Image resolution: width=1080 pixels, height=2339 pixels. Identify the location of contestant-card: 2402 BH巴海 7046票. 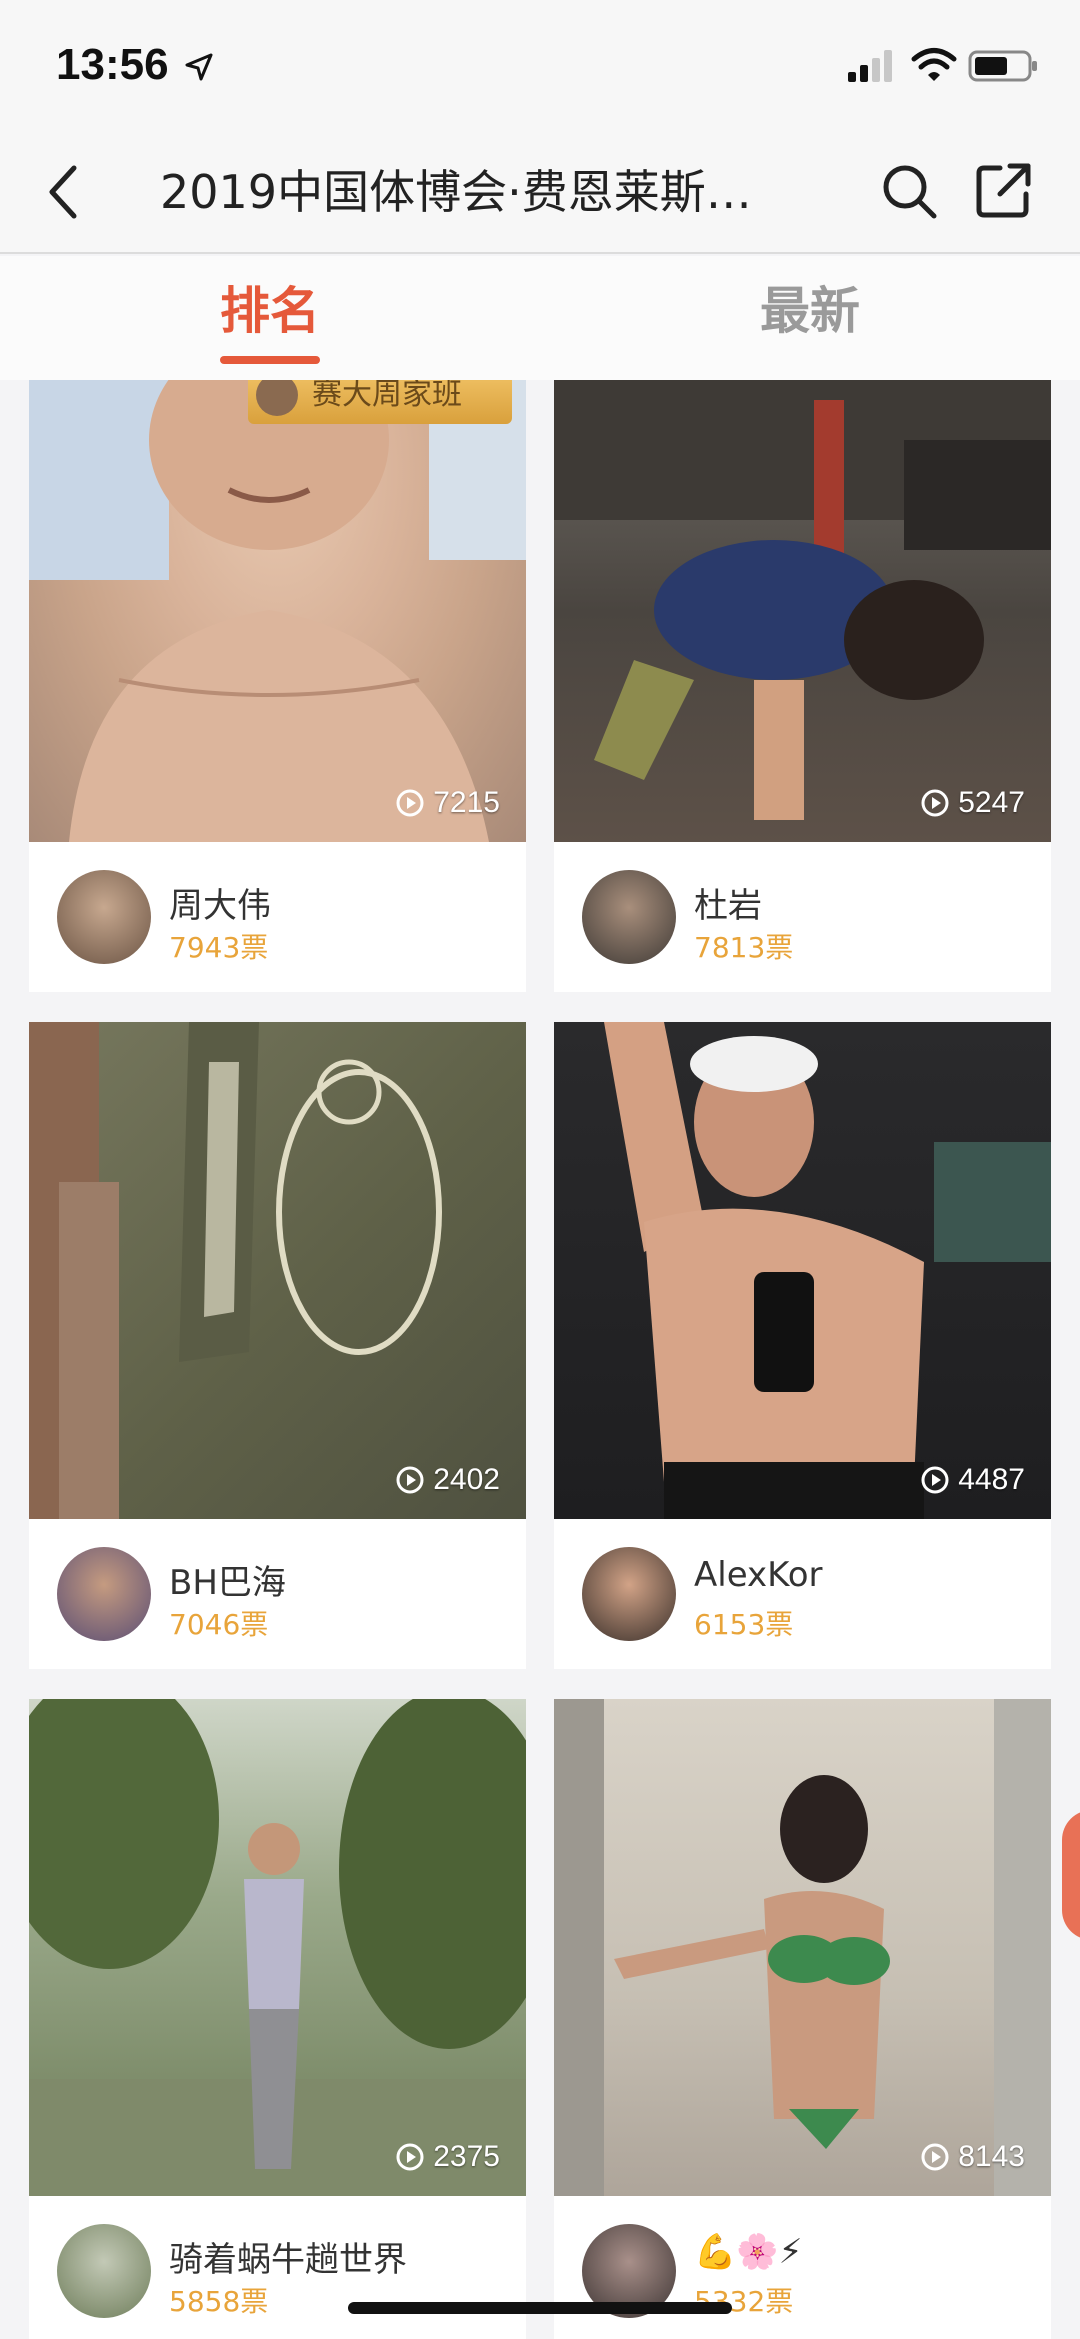
(277, 1345).